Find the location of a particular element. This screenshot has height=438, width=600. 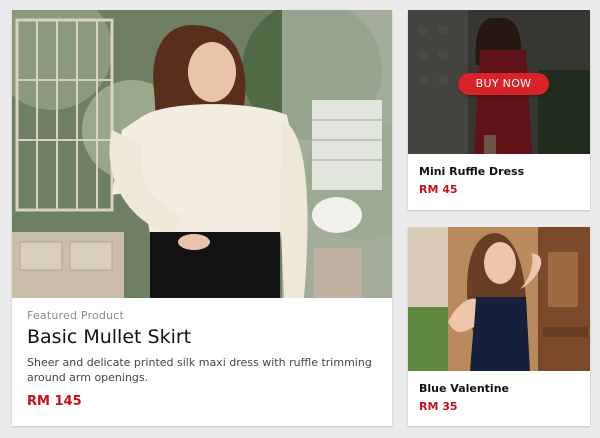

product-image-blue-valentine is located at coordinates (499, 299).